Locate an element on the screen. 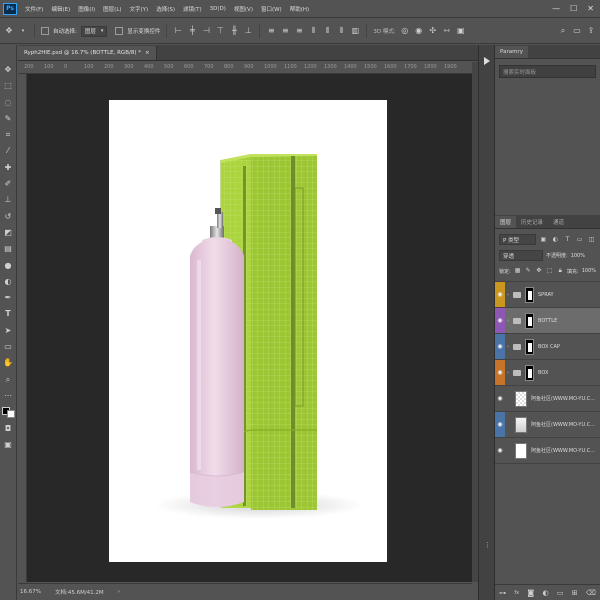 The image size is (600, 600). trash-icon: ⌫ is located at coordinates (591, 593).